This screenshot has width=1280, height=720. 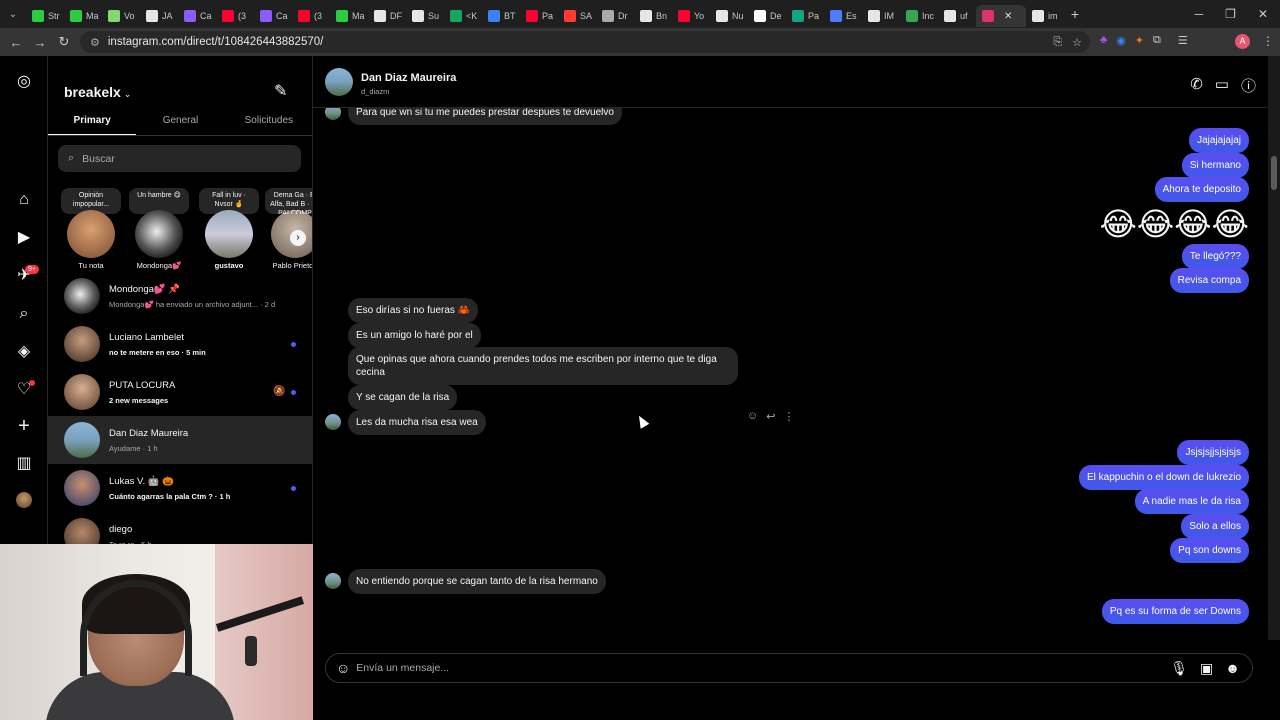 What do you see at coordinates (1121, 40) in the screenshot?
I see `extension-icon: ◉` at bounding box center [1121, 40].